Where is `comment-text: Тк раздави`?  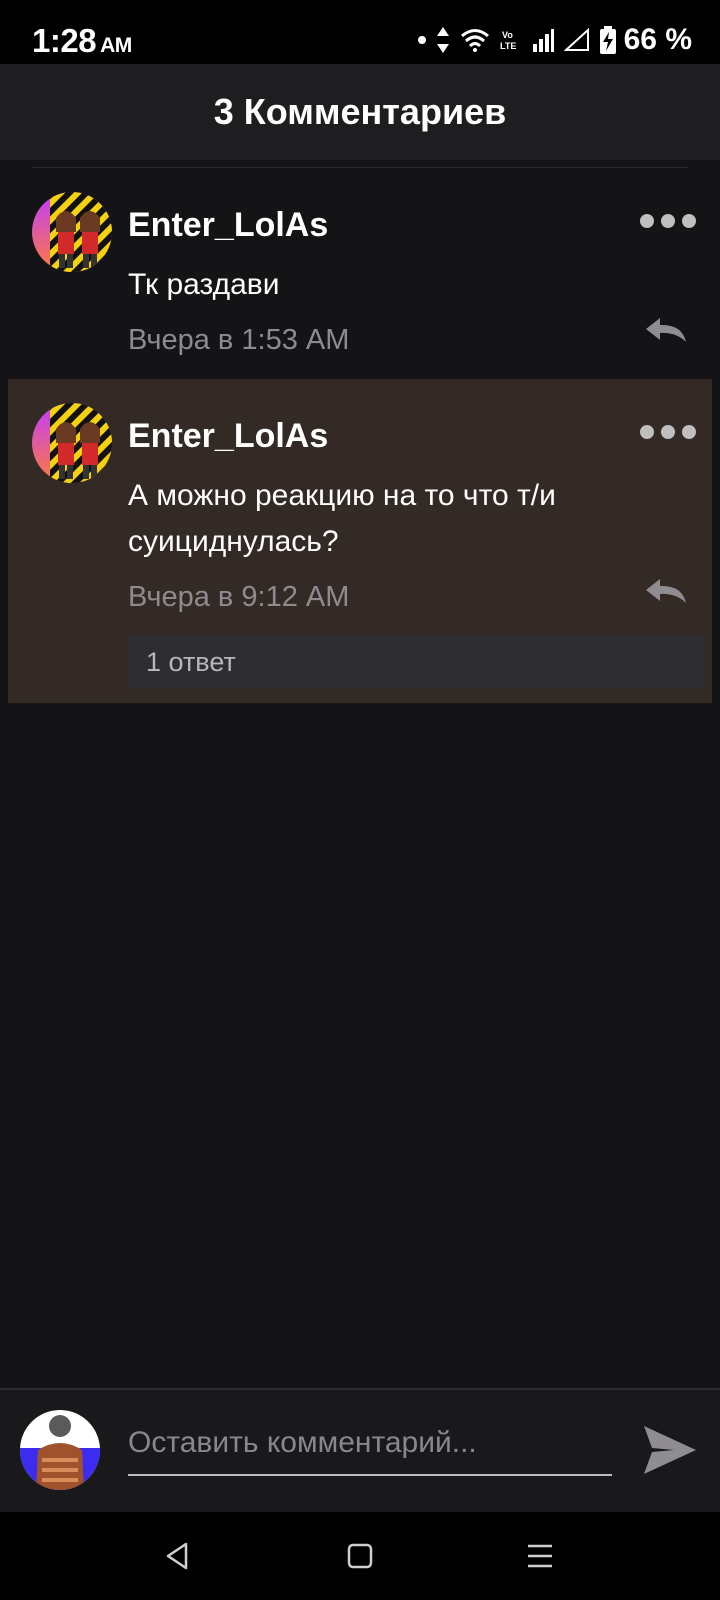 comment-text: Тк раздави is located at coordinates (204, 284).